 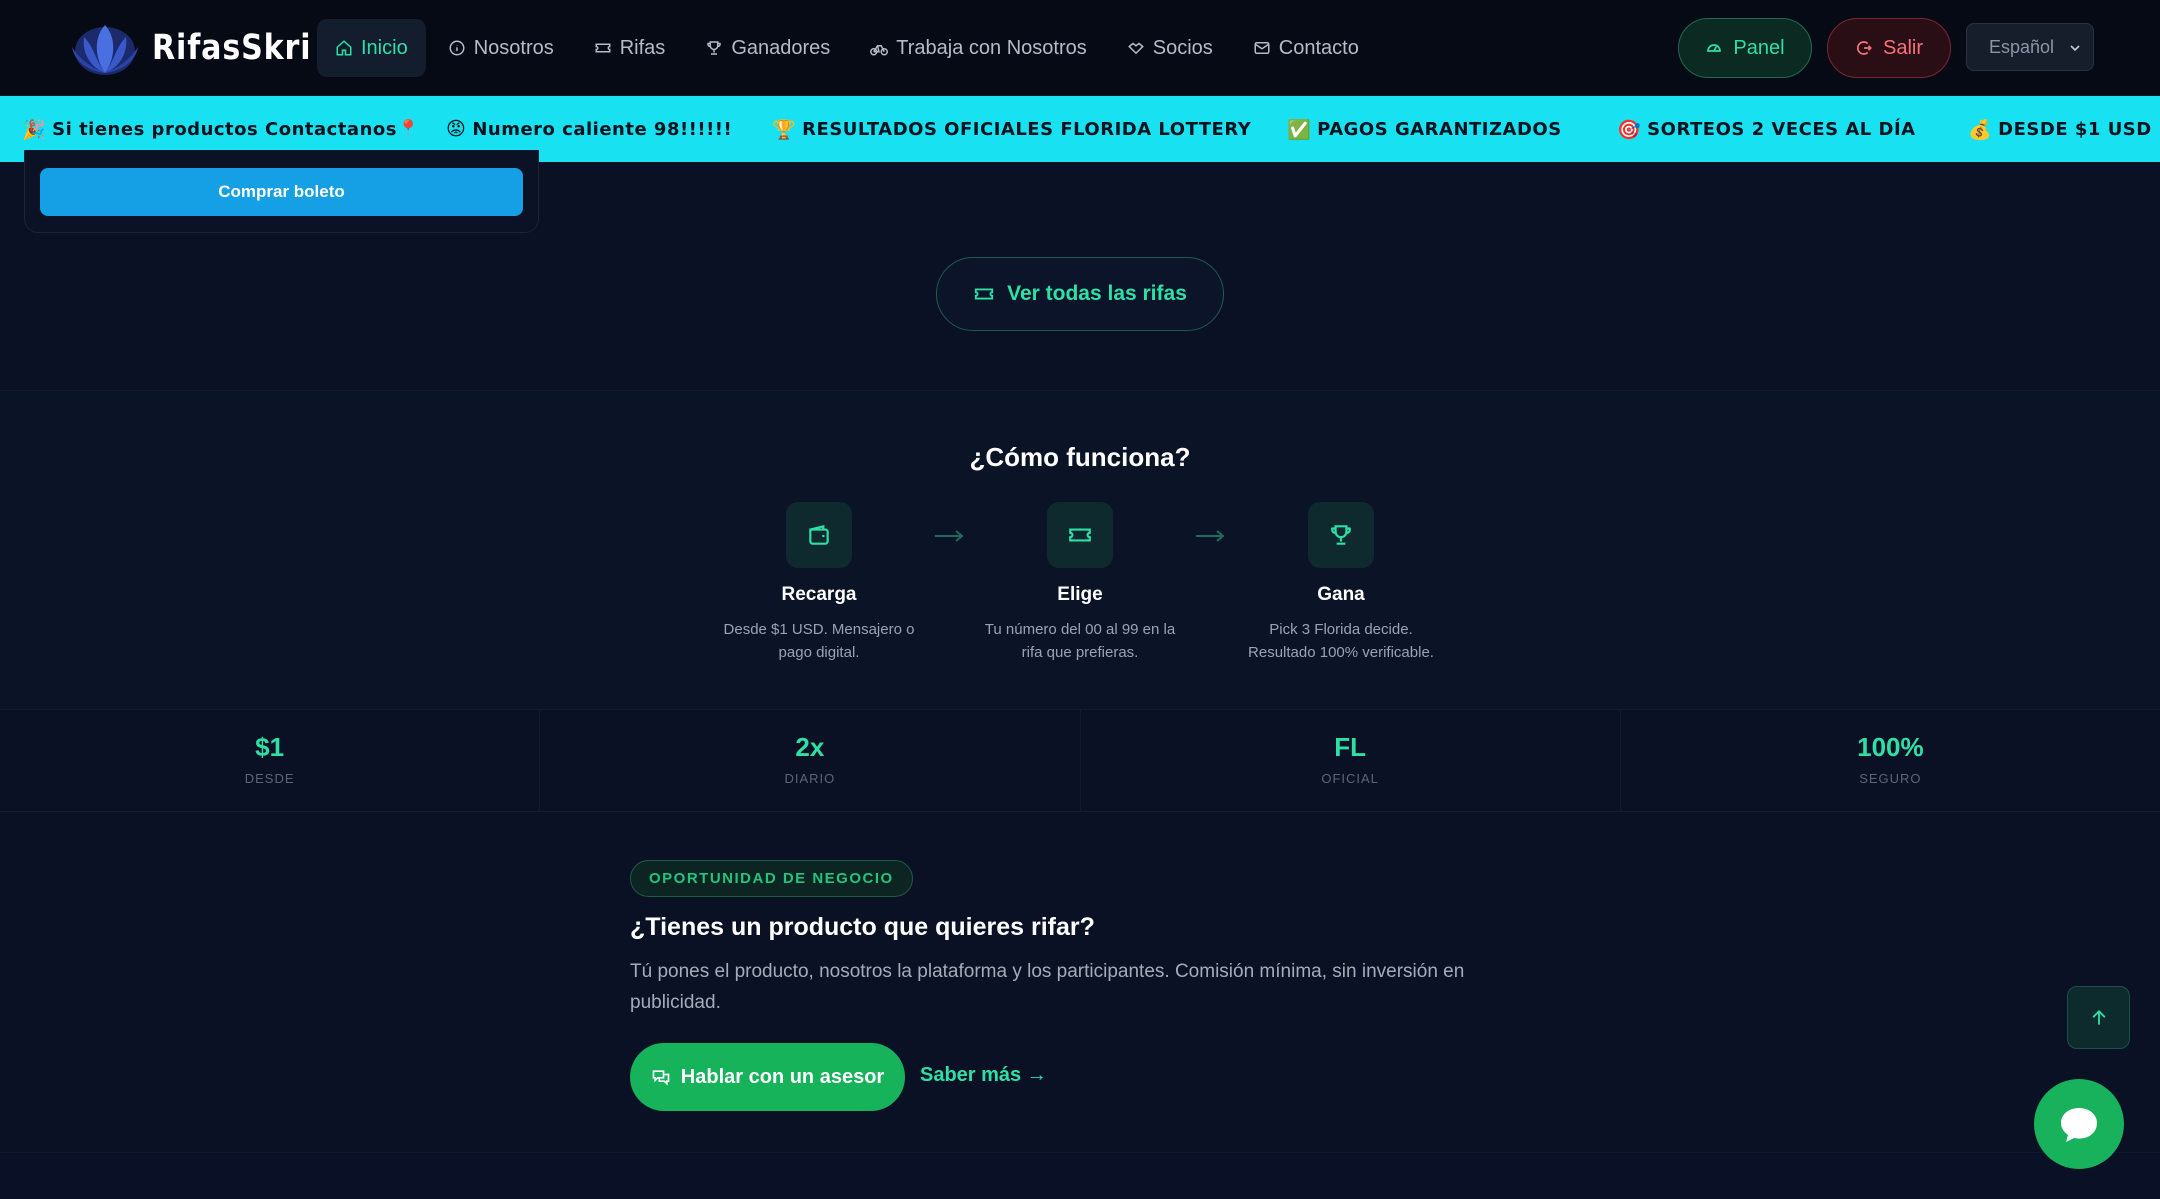 What do you see at coordinates (991, 47) in the screenshot?
I see `nav-item-label: Trabaja con Nosotros` at bounding box center [991, 47].